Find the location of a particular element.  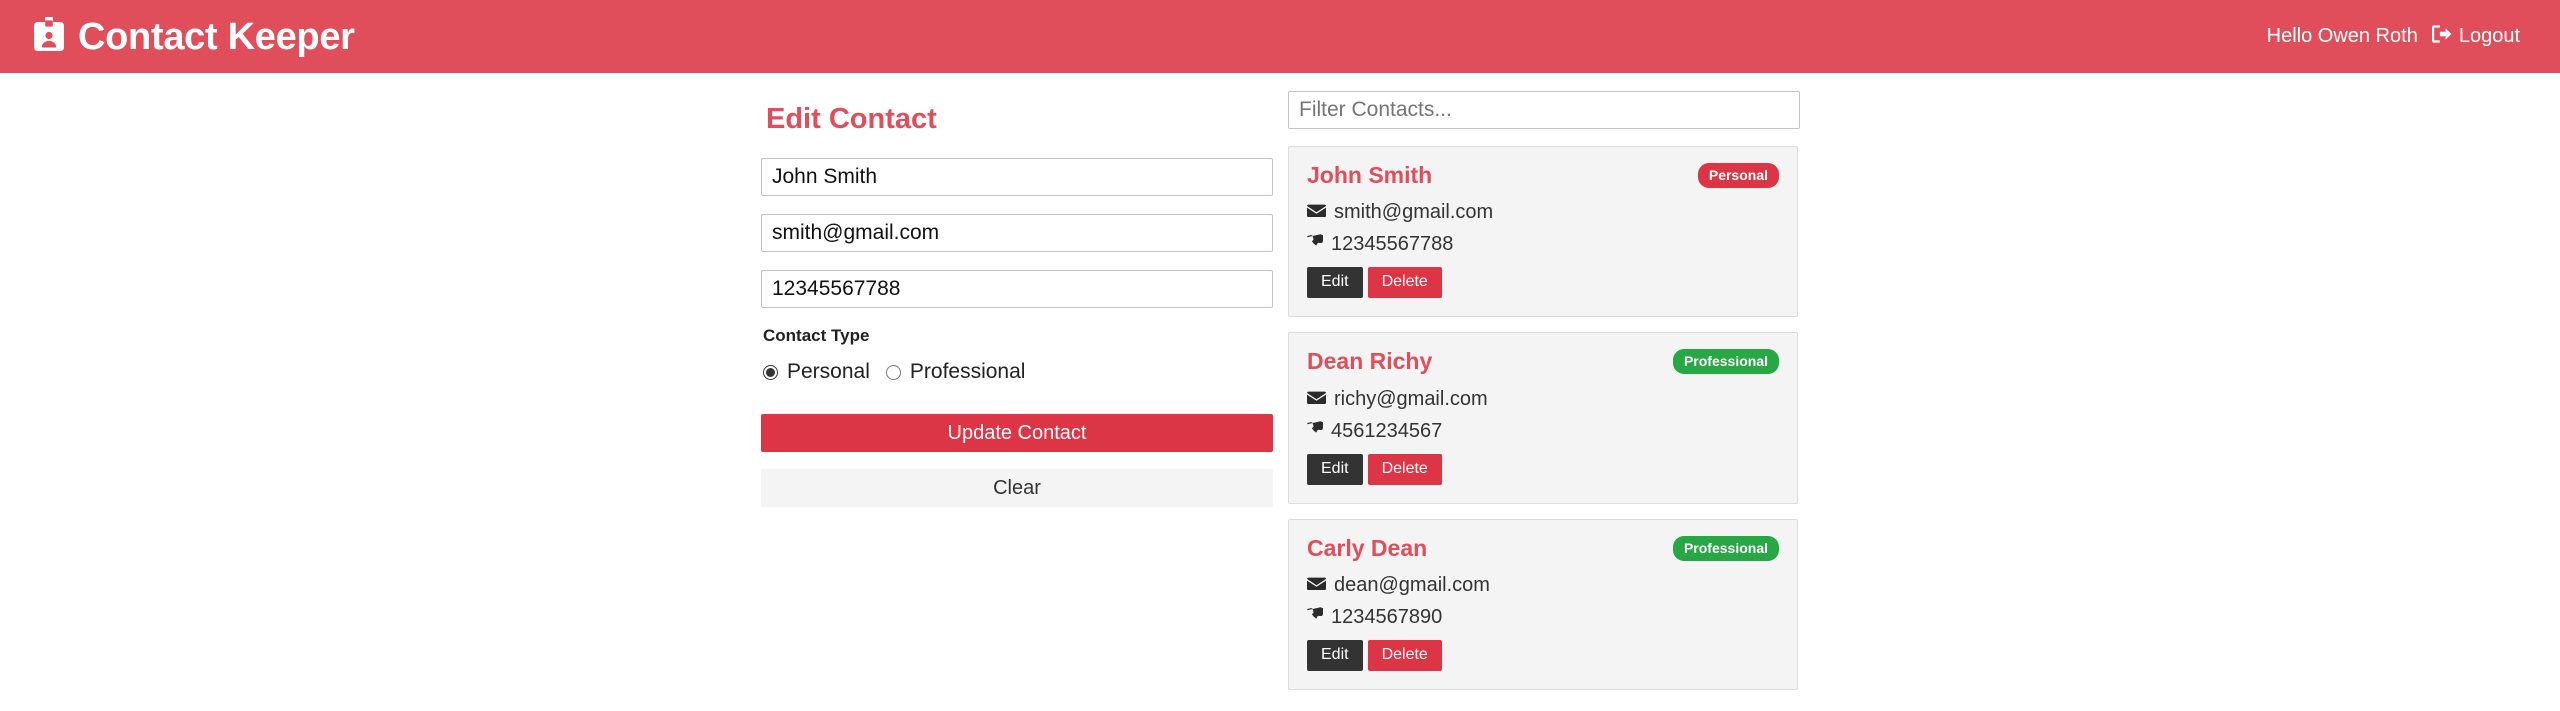

greeting-text: Hello Owen Roth is located at coordinates (2342, 36).